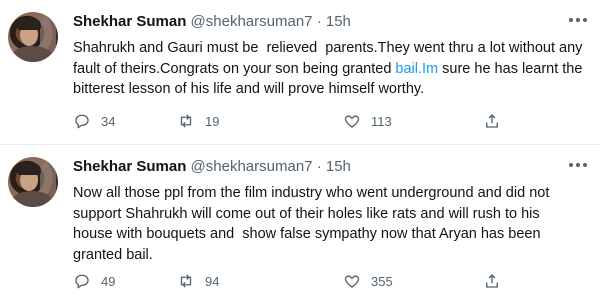  I want to click on like-button: 355, so click(368, 281).